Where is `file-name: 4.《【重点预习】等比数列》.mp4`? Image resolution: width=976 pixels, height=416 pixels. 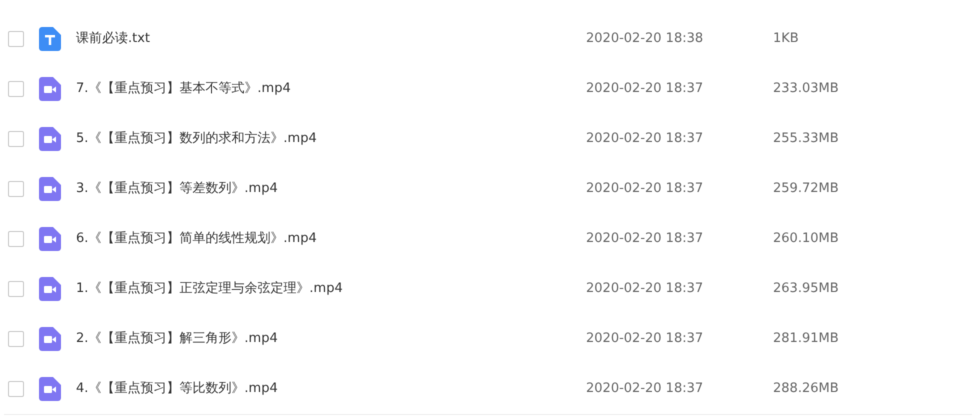 file-name: 4.《【重点预习】等比数列》.mp4 is located at coordinates (331, 389).